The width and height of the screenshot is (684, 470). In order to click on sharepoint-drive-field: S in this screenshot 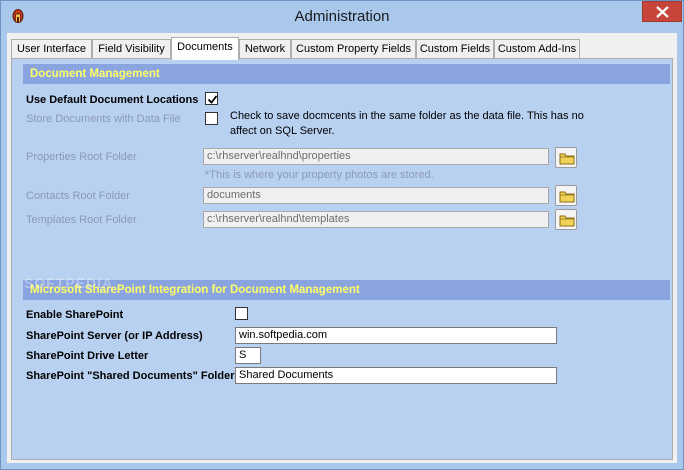, I will do `click(248, 355)`.